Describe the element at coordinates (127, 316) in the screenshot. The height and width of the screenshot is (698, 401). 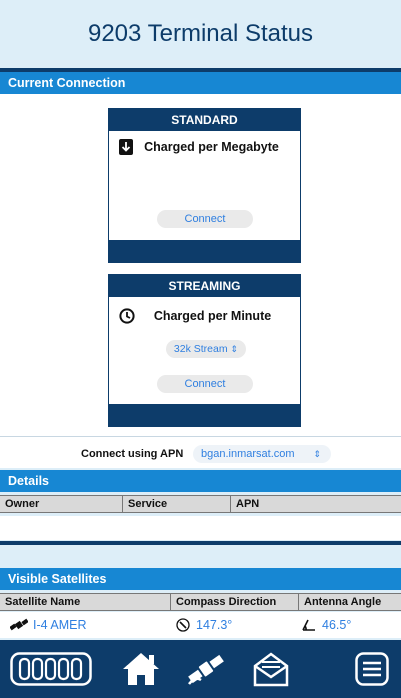
I see `clock-icon` at that location.